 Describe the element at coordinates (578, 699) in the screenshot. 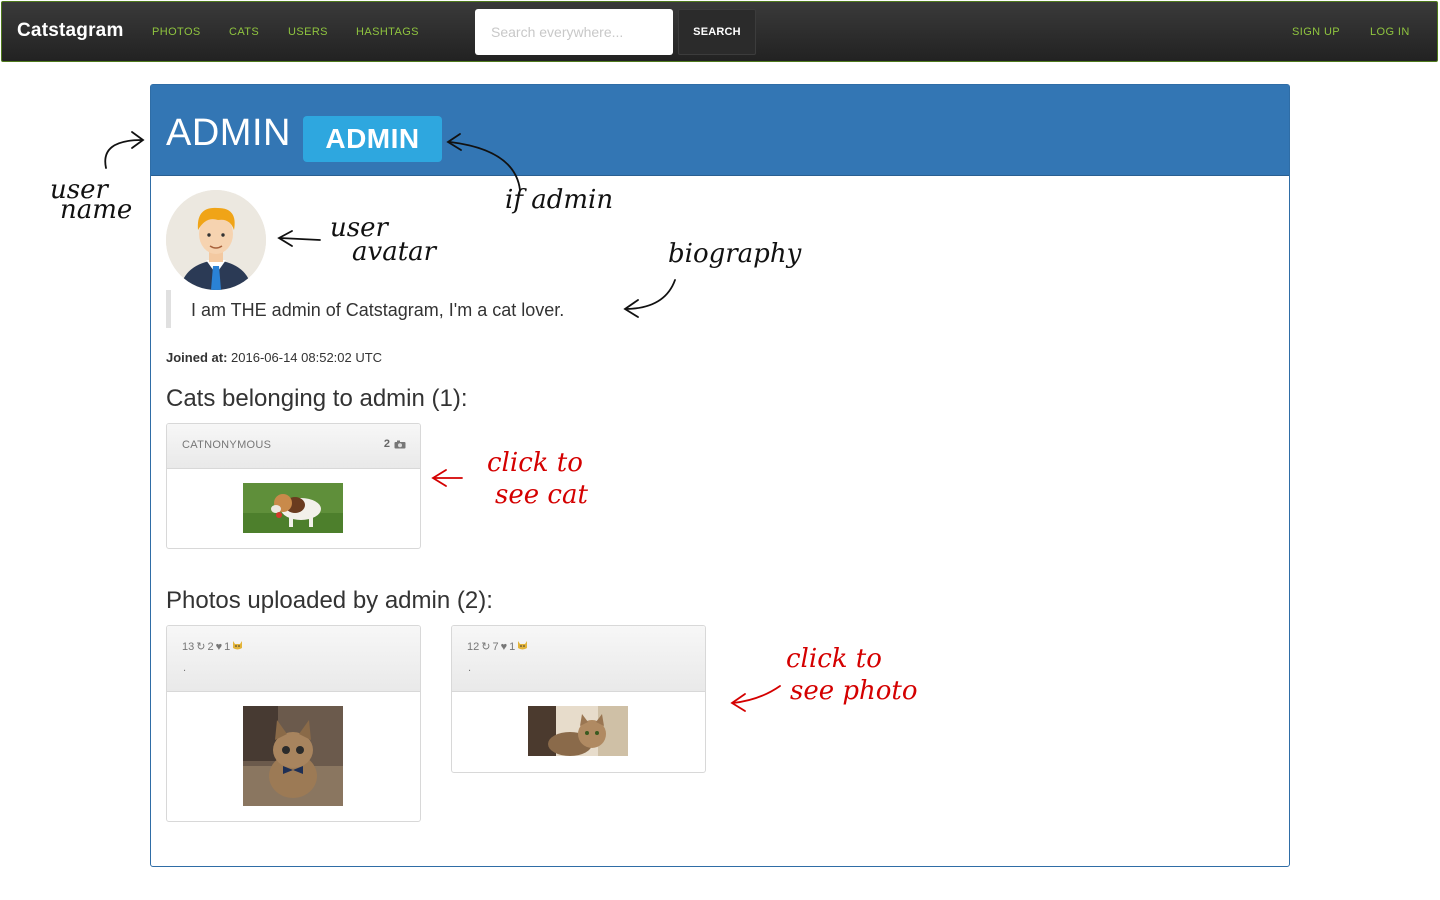

I see `photo-card: 12 ↻ 7 ♥ 1 .` at that location.